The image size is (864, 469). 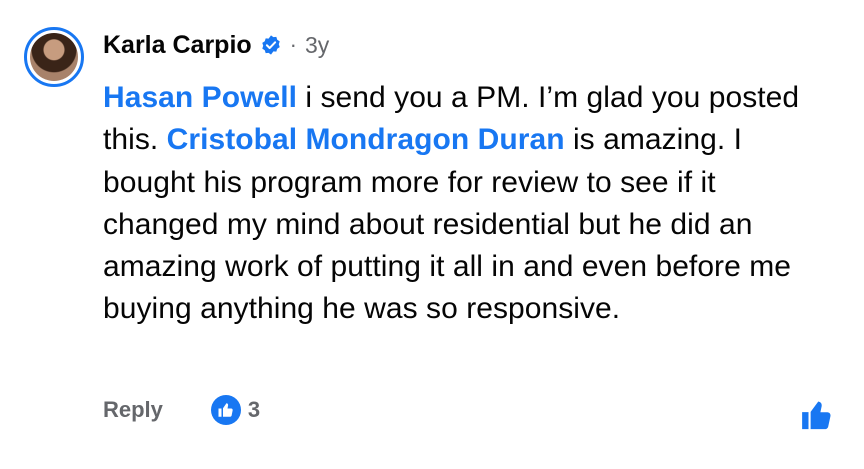 What do you see at coordinates (254, 409) in the screenshot?
I see `reaction-count: 3` at bounding box center [254, 409].